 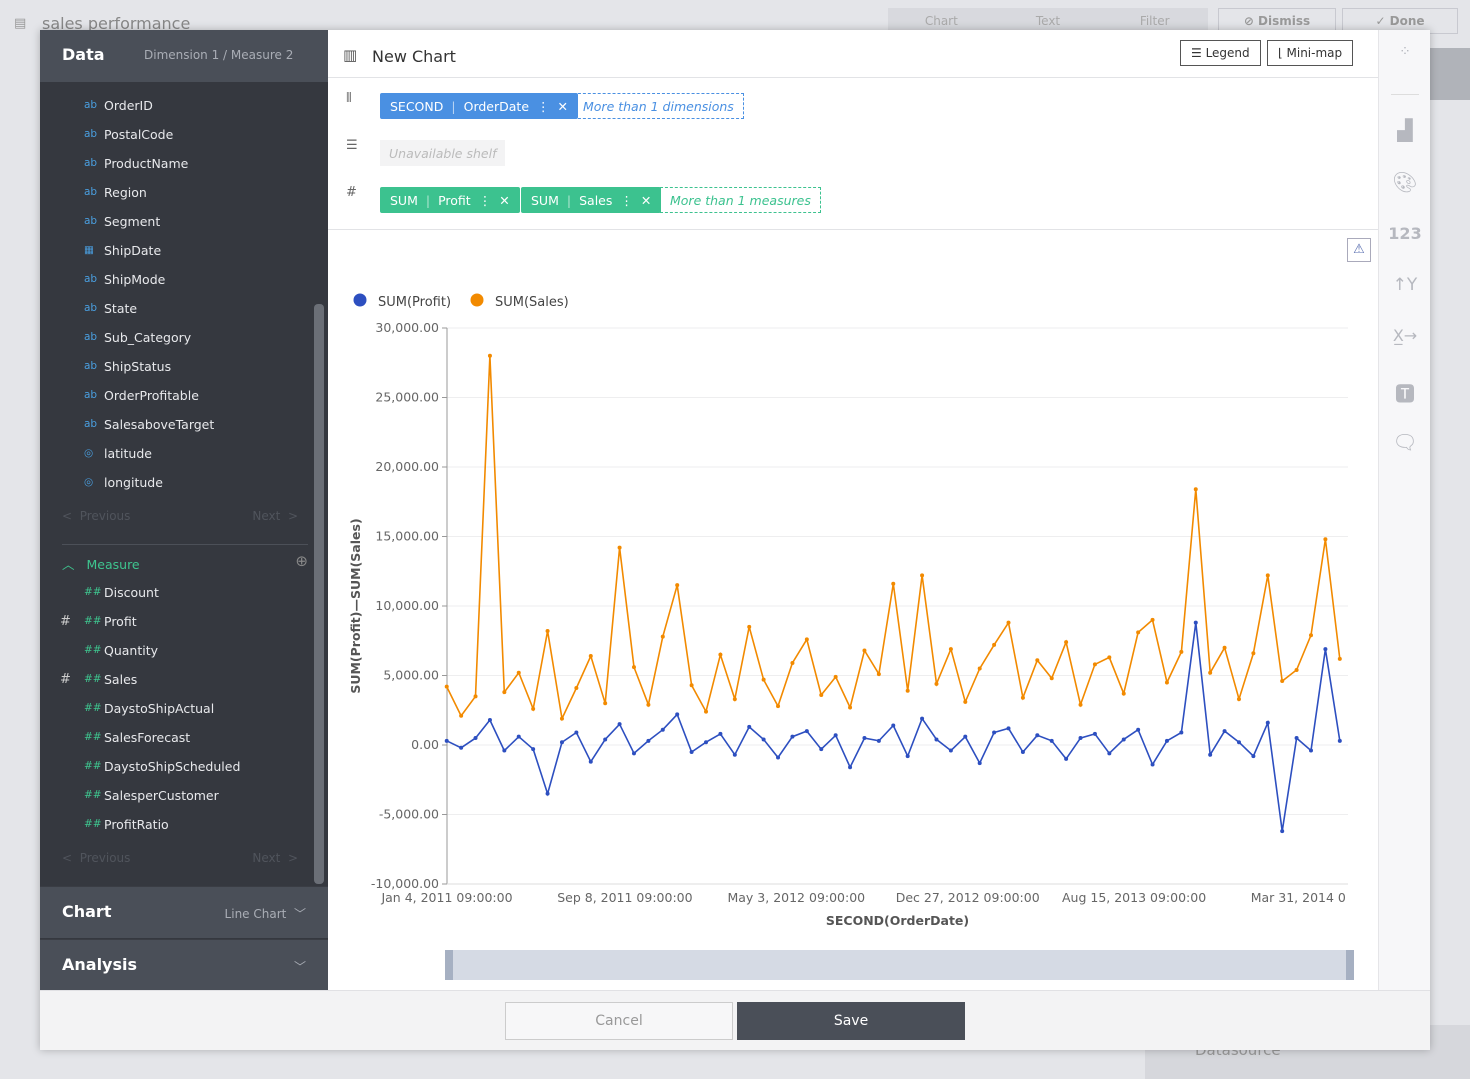 What do you see at coordinates (897, 920) in the screenshot?
I see `x-axis-title: SECOND(OrderDate)` at bounding box center [897, 920].